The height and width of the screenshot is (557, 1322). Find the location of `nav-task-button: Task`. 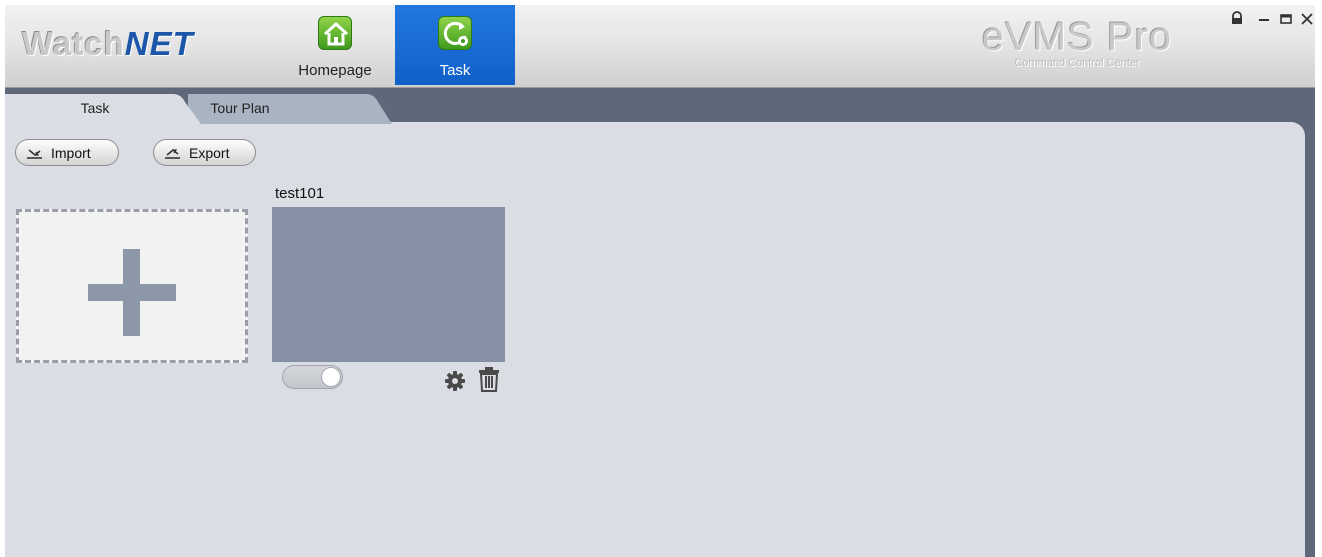

nav-task-button: Task is located at coordinates (455, 45).